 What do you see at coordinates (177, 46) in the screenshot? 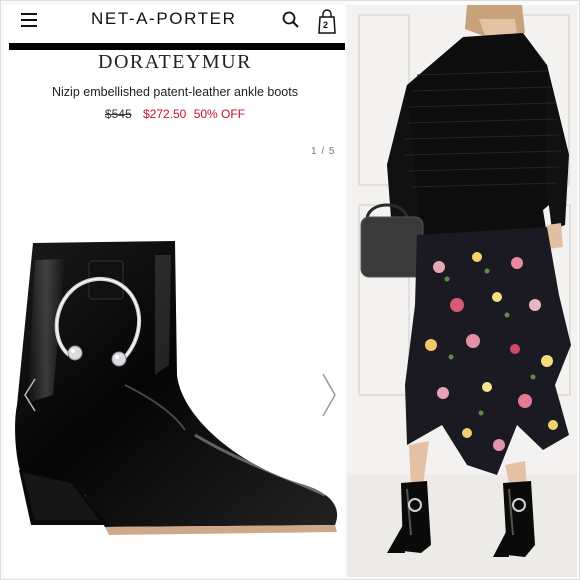
I see `header-divider-bar` at bounding box center [177, 46].